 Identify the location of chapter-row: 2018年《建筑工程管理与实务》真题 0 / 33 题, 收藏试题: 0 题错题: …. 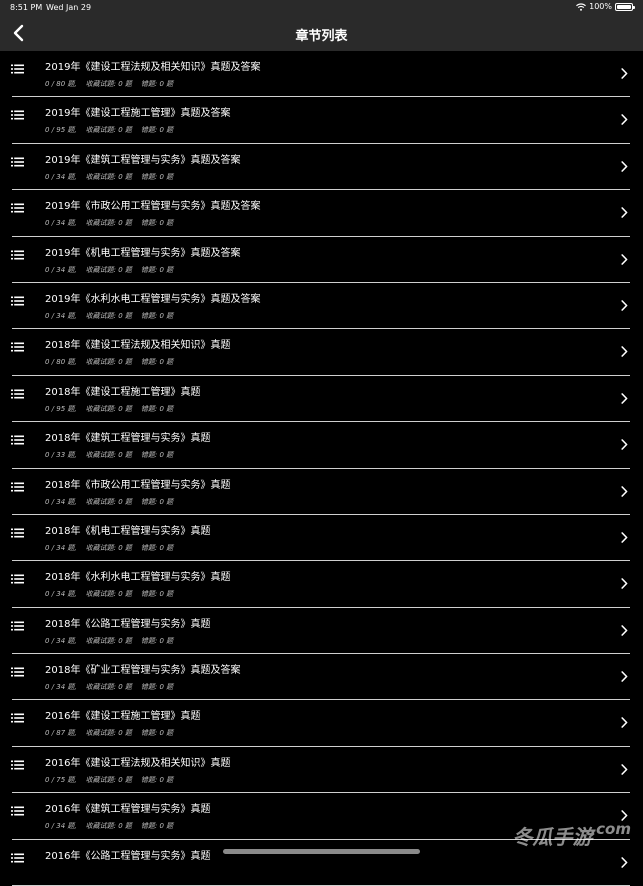
(321, 445).